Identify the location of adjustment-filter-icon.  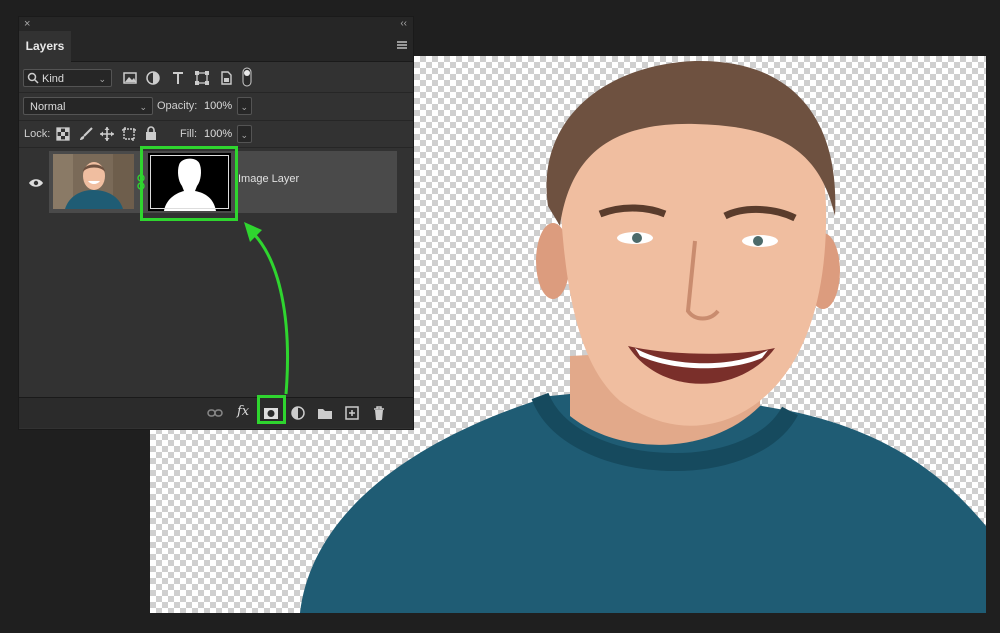
(153, 78).